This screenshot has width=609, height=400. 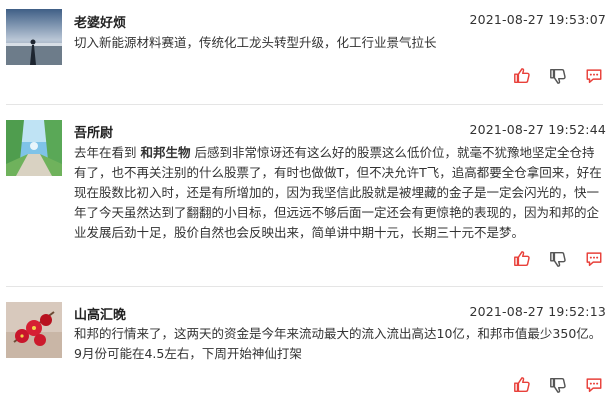 I want to click on comment-text-pre: 去年在看到, so click(x=107, y=152).